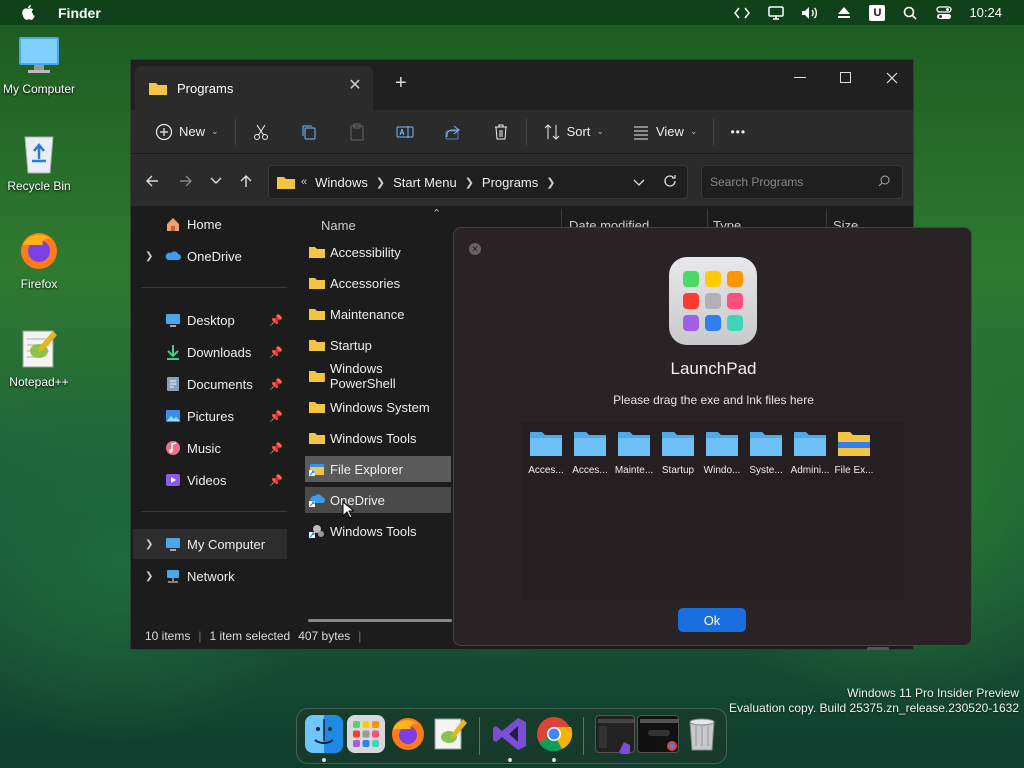 This screenshot has height=768, width=1024. Describe the element at coordinates (678, 453) in the screenshot. I see `launchpad-file: Startup` at that location.